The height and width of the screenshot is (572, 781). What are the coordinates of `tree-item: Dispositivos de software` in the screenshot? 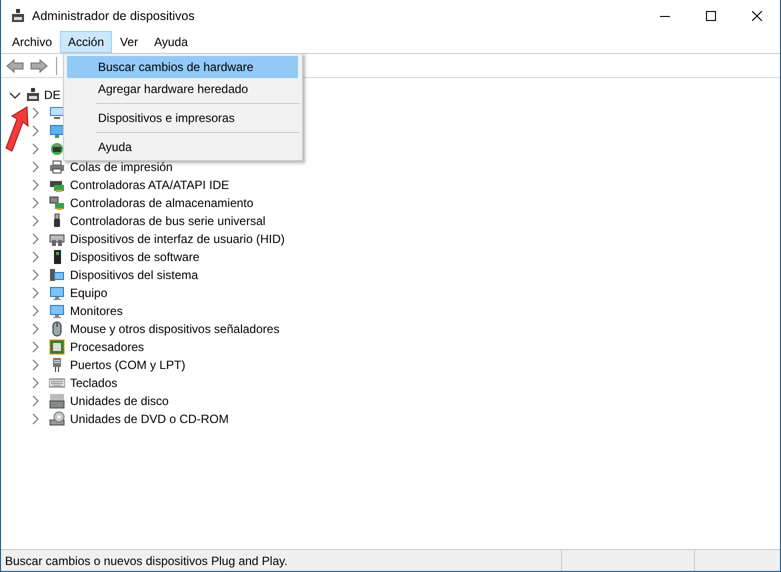 It's located at (135, 257).